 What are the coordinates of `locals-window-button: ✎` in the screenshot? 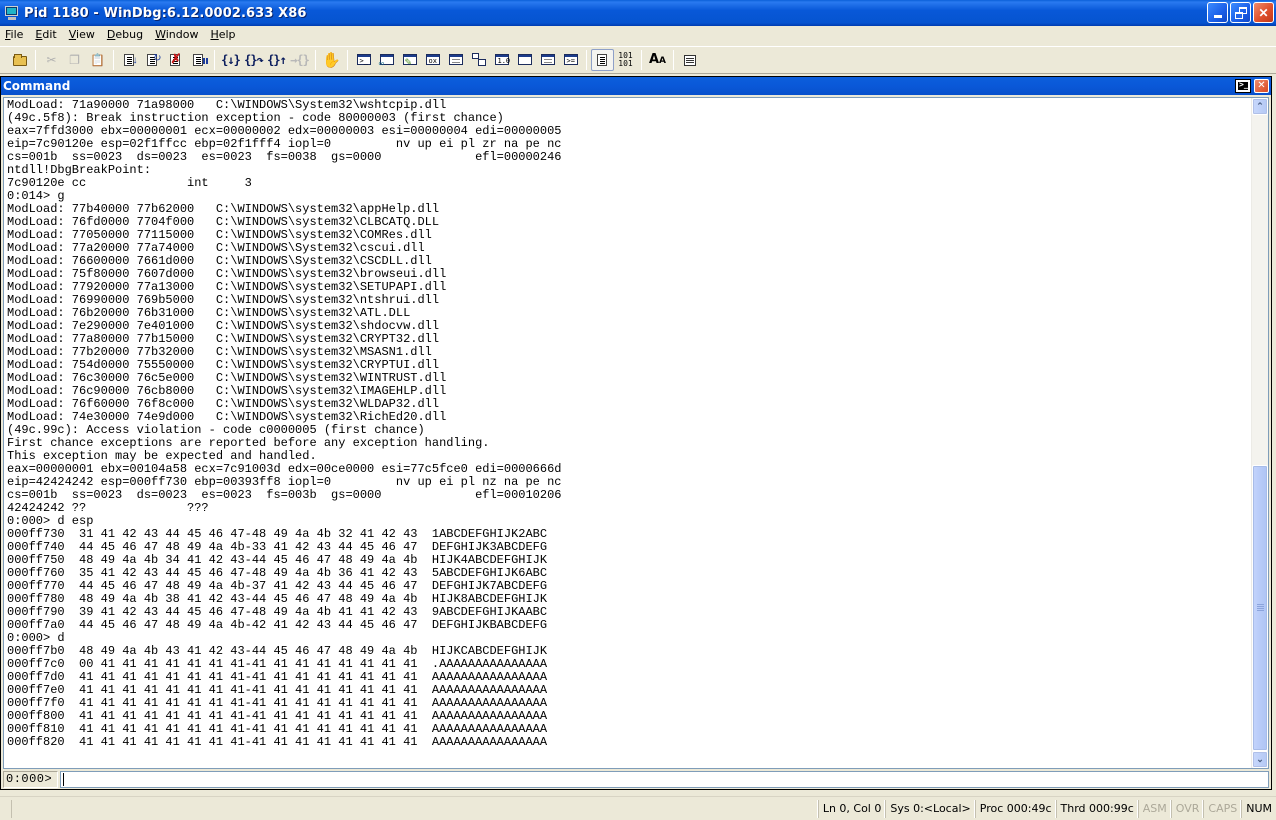 It's located at (409, 60).